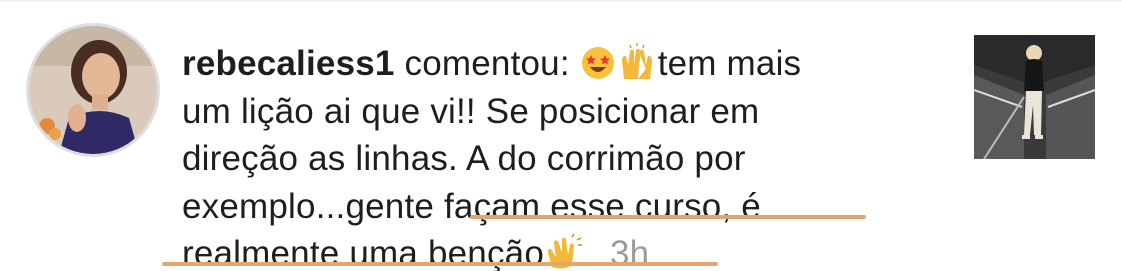 Image resolution: width=1122 pixels, height=271 pixels. What do you see at coordinates (288, 63) in the screenshot?
I see `username-link: rebecaliess1` at bounding box center [288, 63].